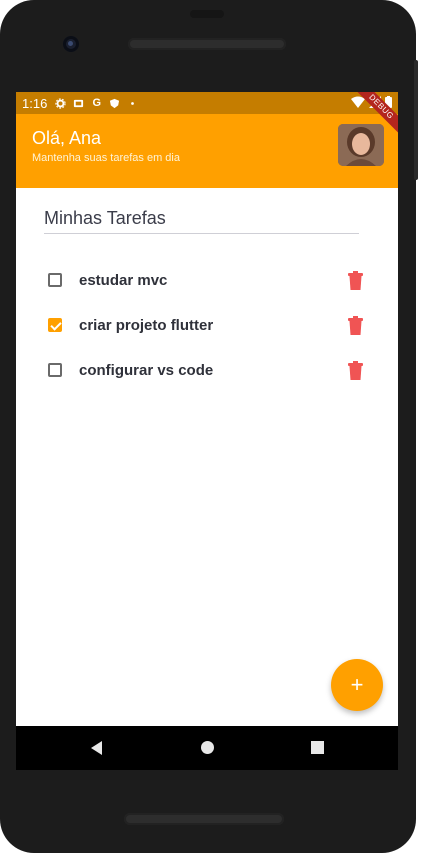 This screenshot has width=422, height=853. What do you see at coordinates (71, 44) in the screenshot?
I see `front-camera` at bounding box center [71, 44].